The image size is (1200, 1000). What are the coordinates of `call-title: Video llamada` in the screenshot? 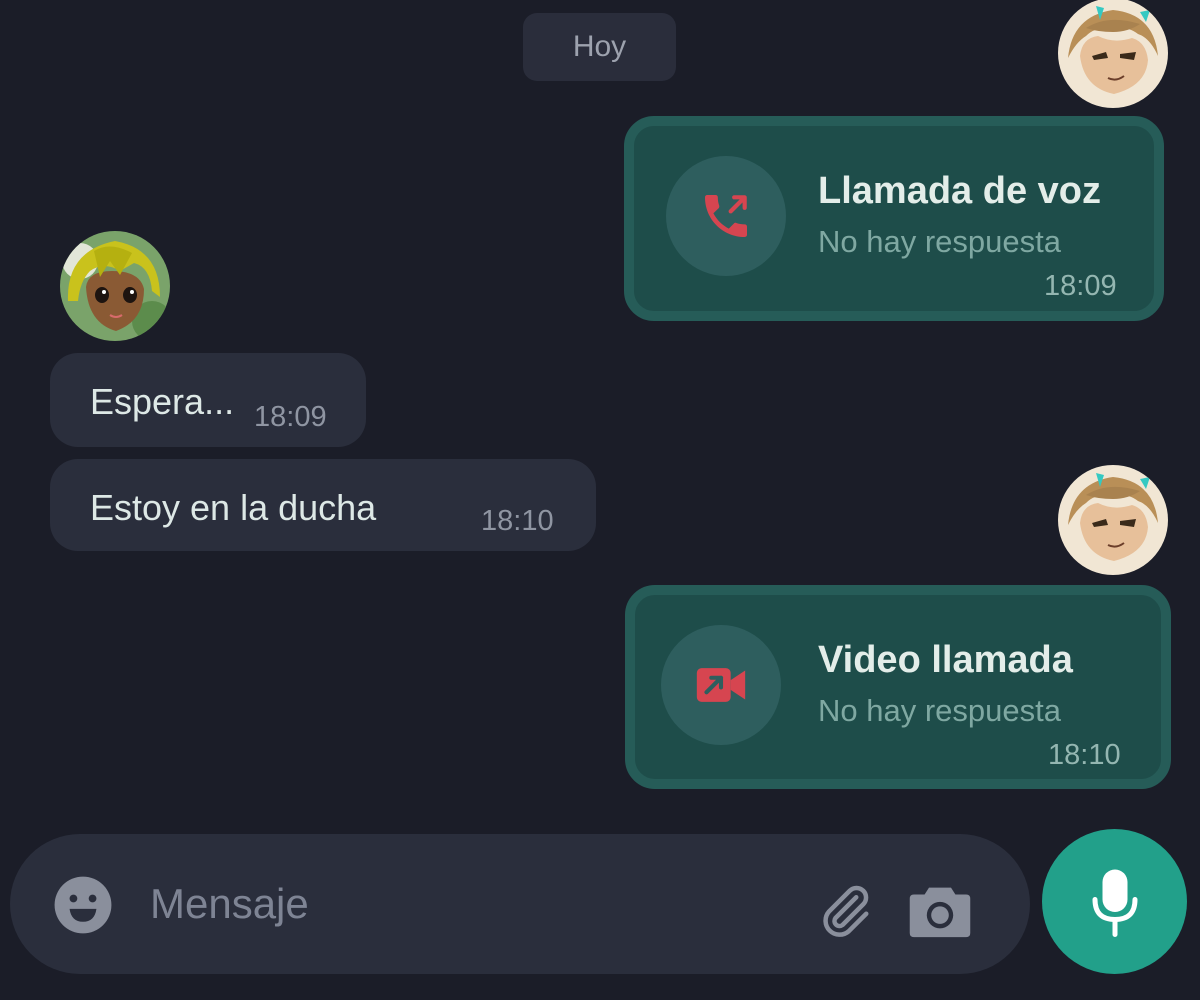 It's located at (945, 660).